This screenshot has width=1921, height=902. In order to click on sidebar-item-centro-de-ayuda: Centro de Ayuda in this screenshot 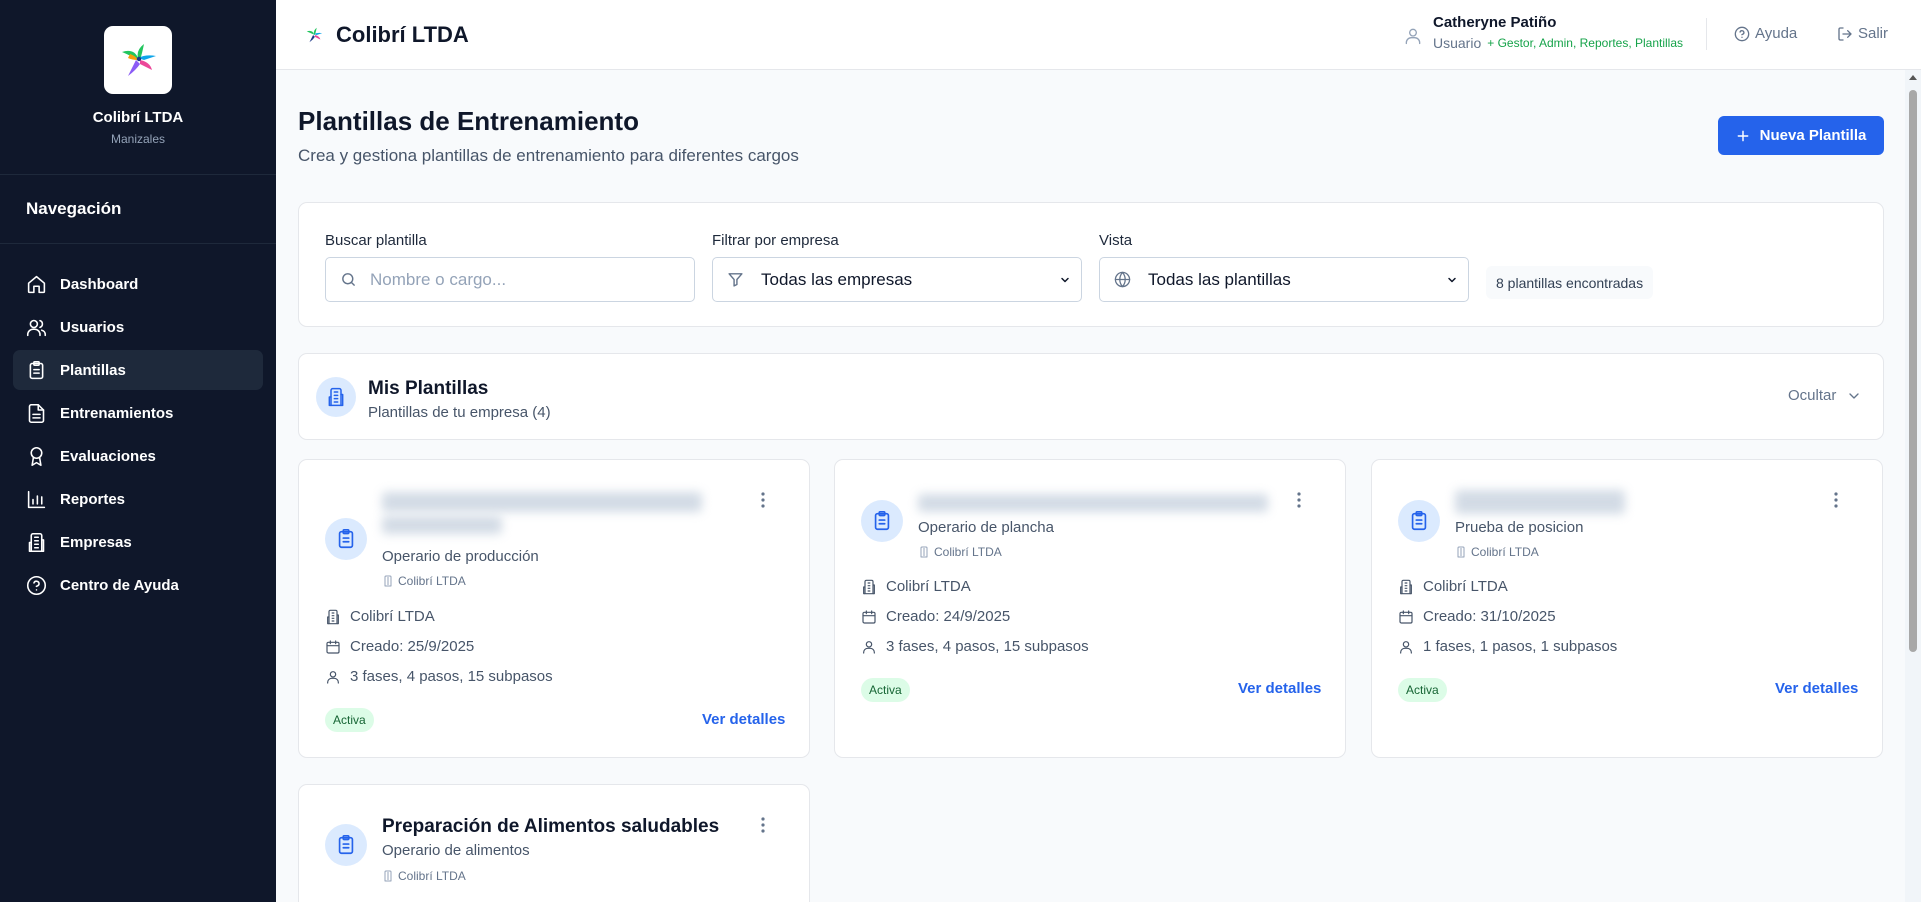, I will do `click(138, 585)`.